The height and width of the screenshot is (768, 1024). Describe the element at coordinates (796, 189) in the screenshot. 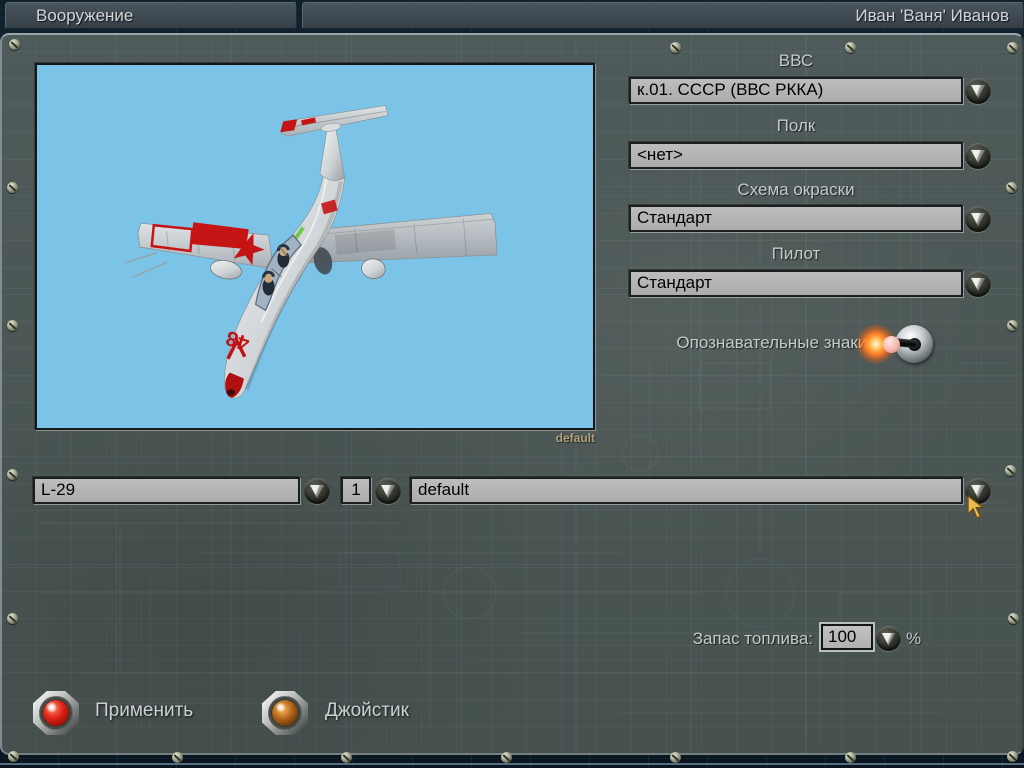

I see `paint-scheme-label: Схема окраски` at that location.